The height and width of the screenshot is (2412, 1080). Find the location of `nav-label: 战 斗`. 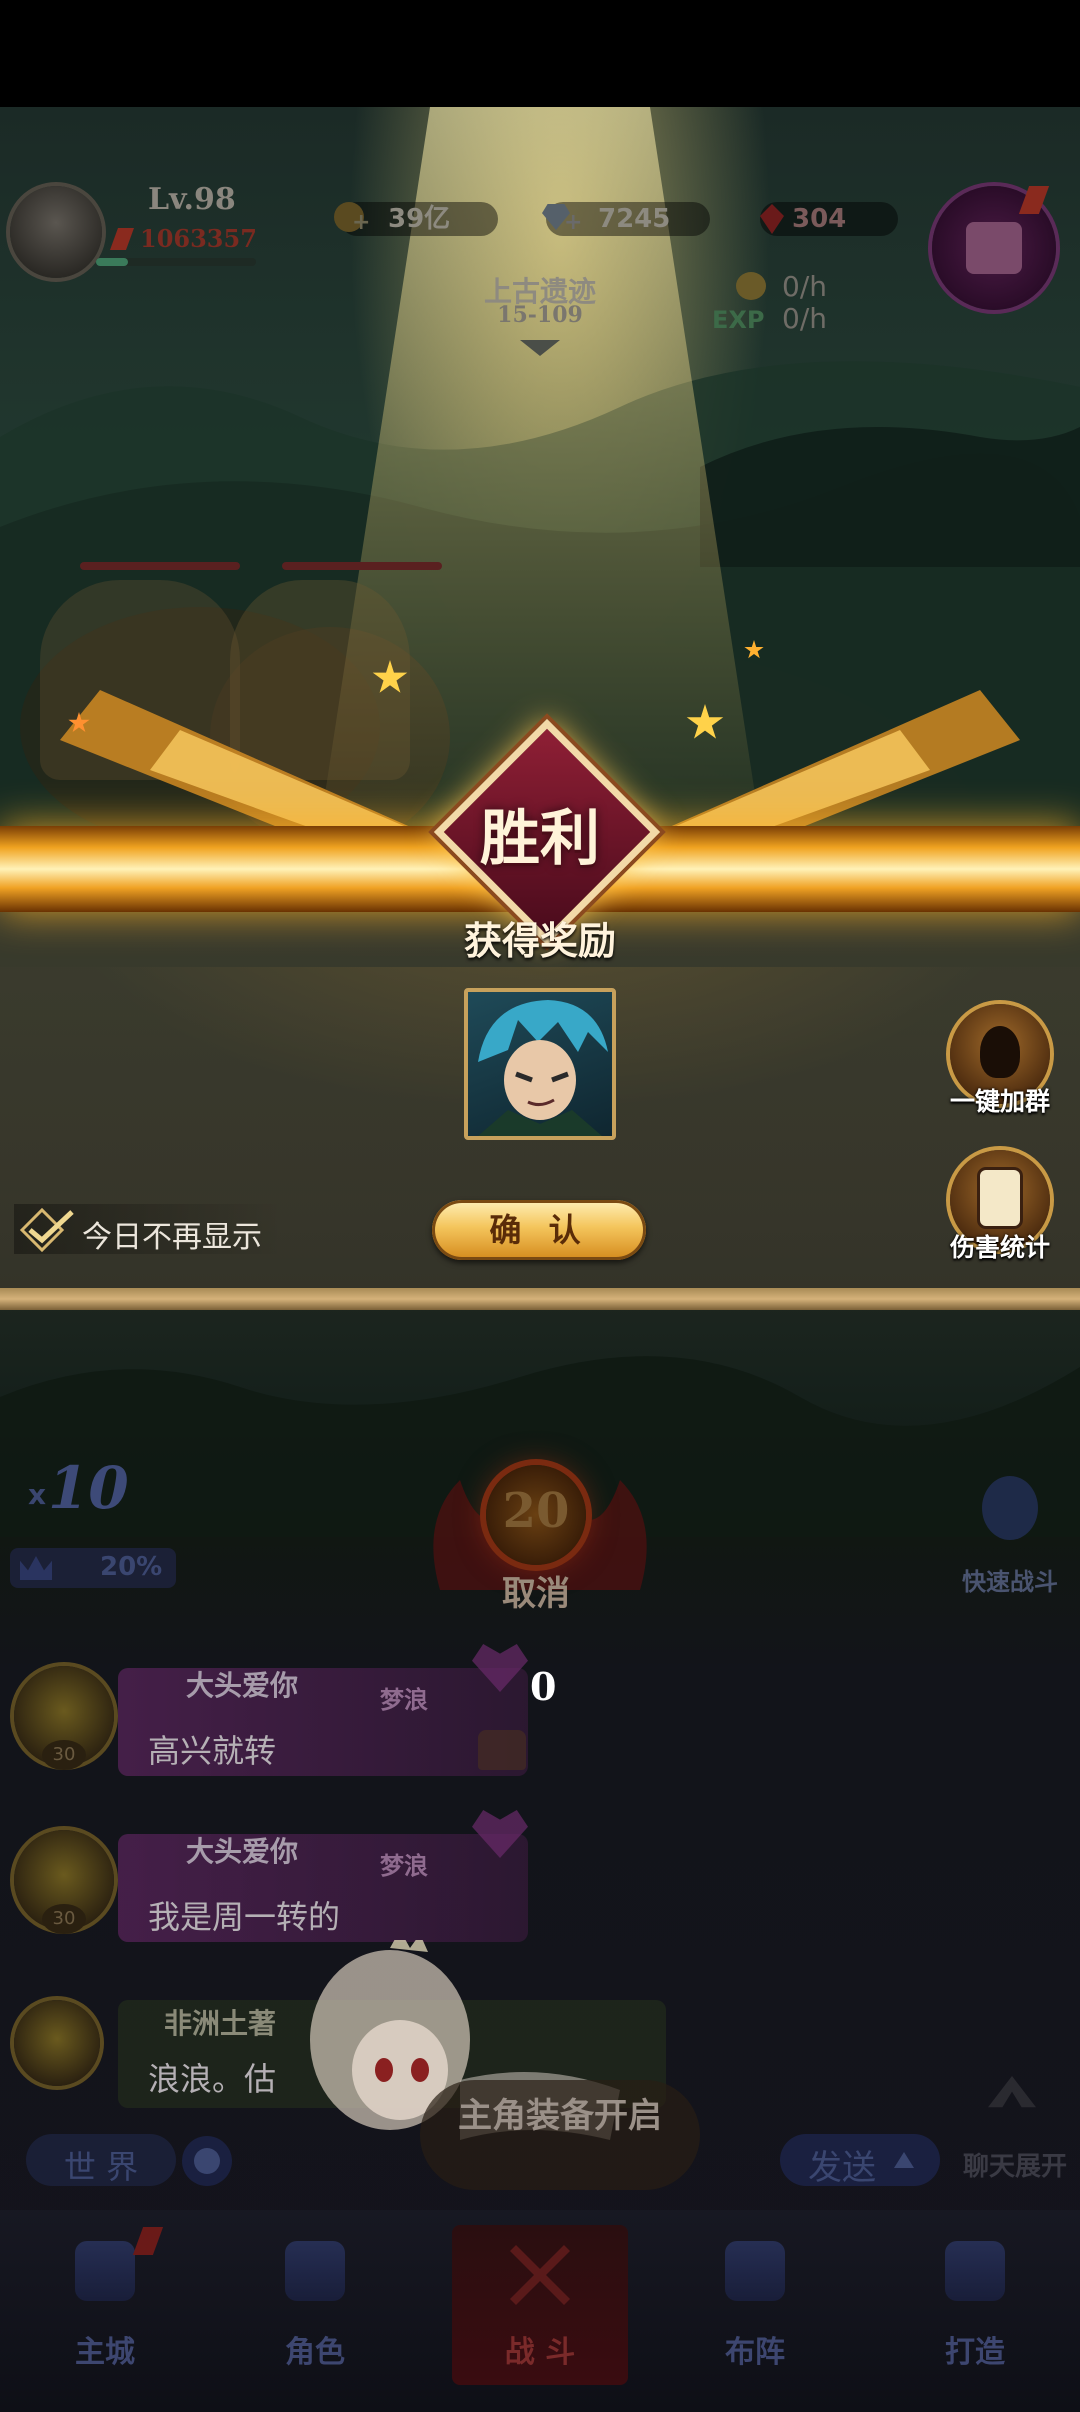

nav-label: 战 斗 is located at coordinates (540, 2352).